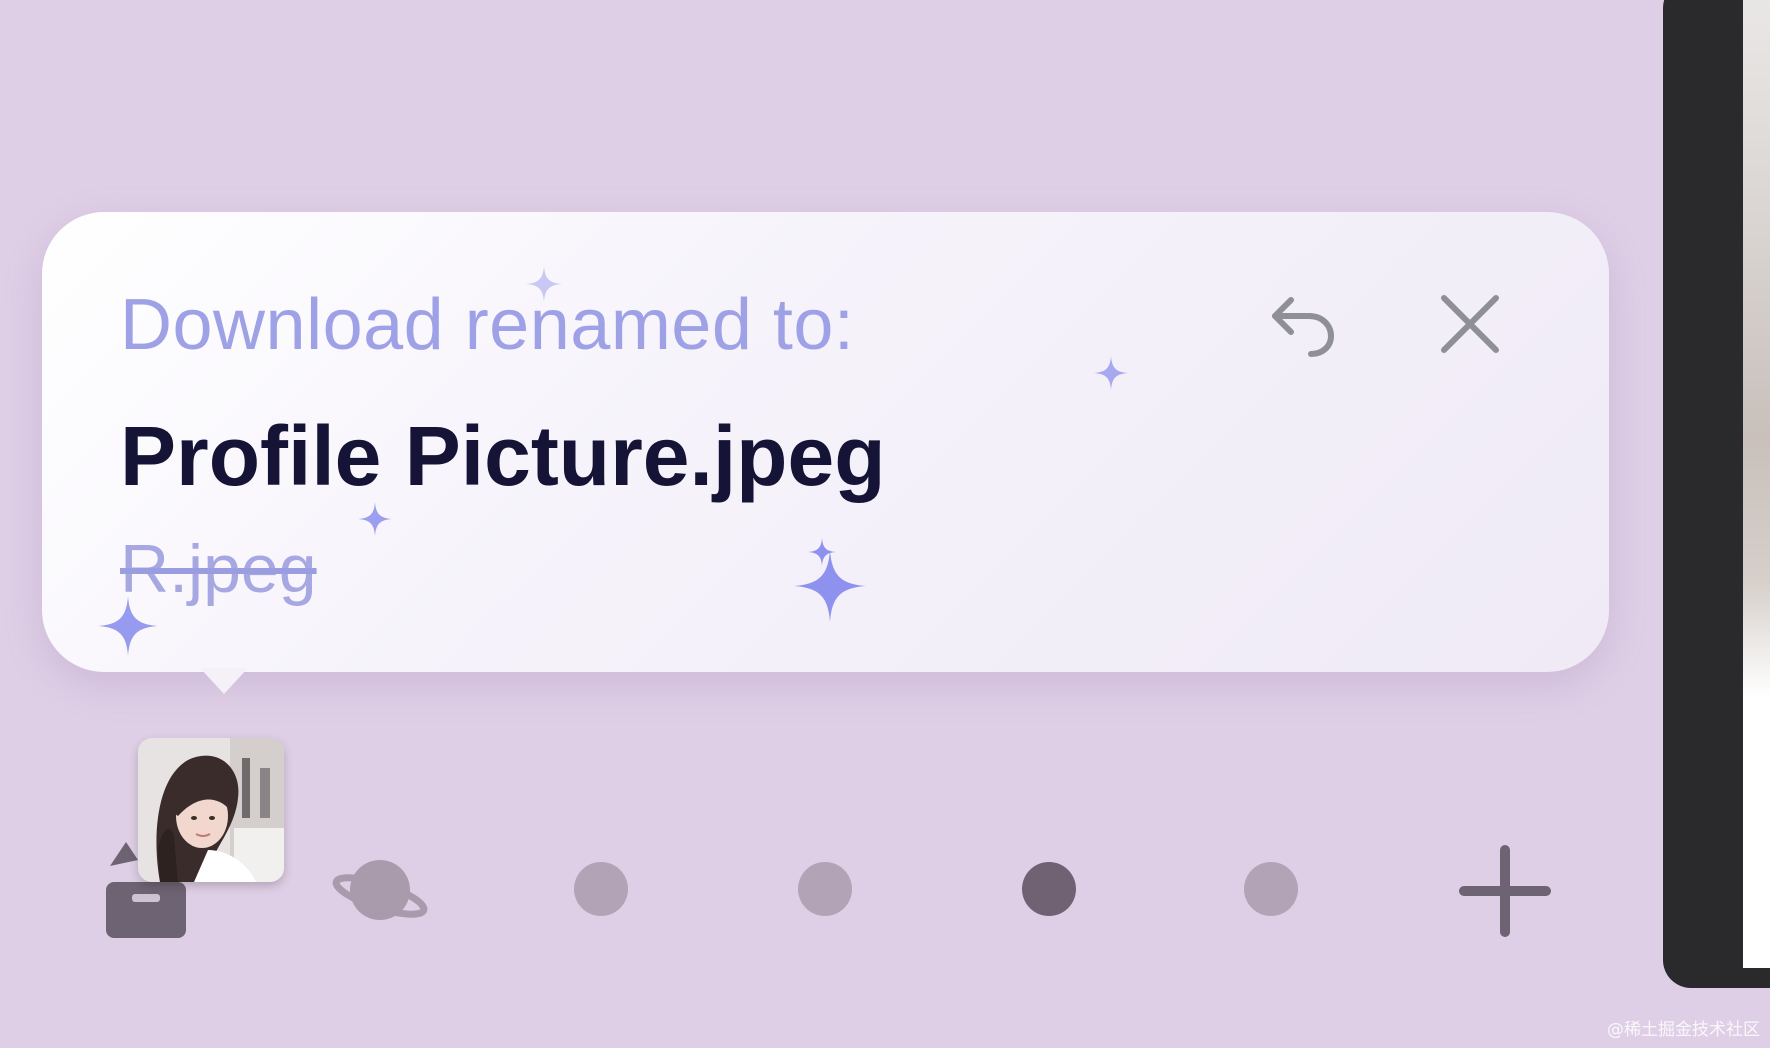 The width and height of the screenshot is (1770, 1048). I want to click on close-icon, so click(1470, 324).